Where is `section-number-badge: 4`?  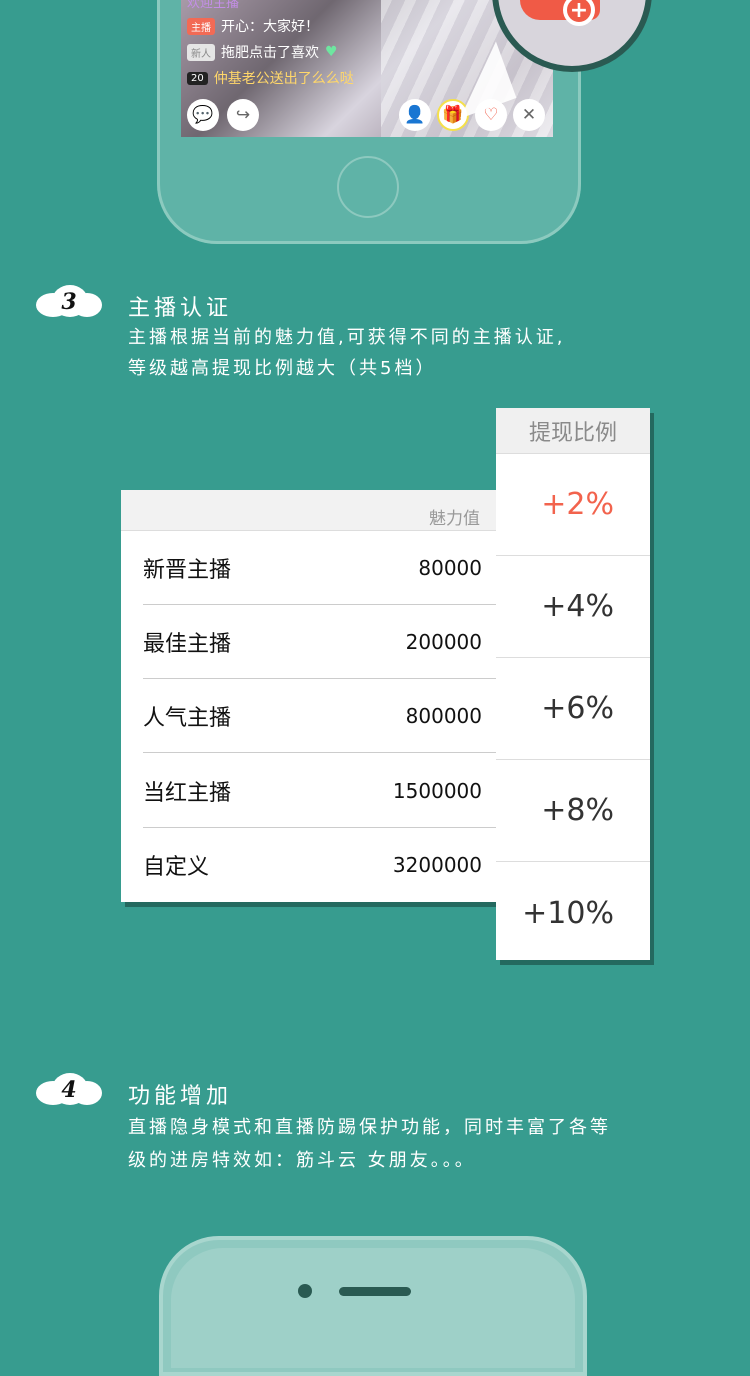 section-number-badge: 4 is located at coordinates (69, 1090).